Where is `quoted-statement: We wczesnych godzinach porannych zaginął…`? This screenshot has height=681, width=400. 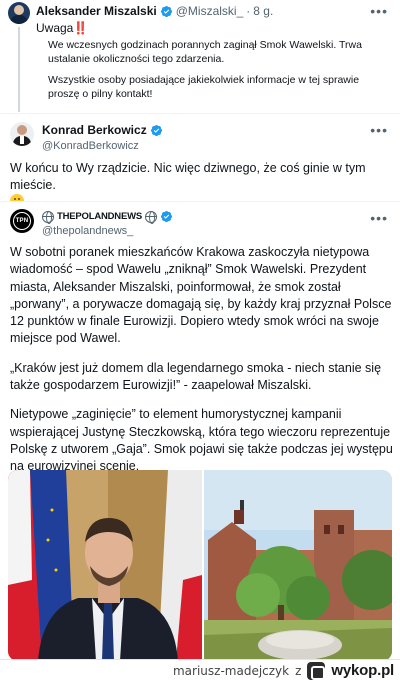 quoted-statement: We wczesnych godzinach porannych zaginął… is located at coordinates (218, 73).